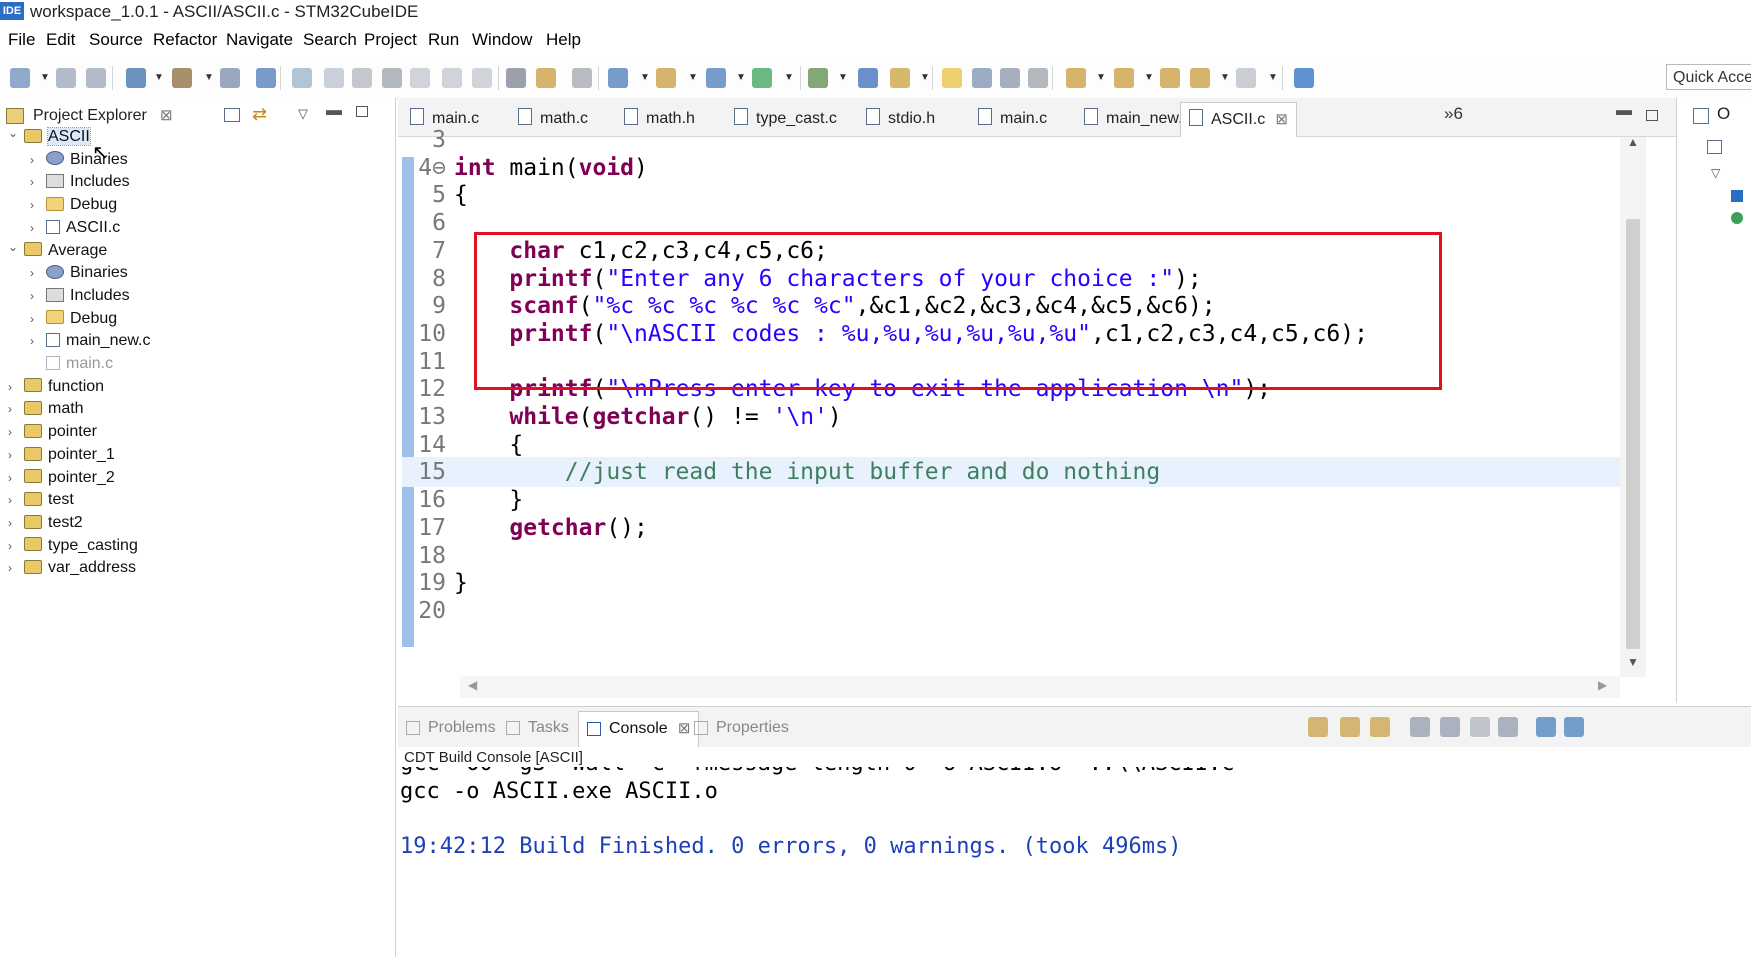 The height and width of the screenshot is (957, 1751). What do you see at coordinates (73, 318) in the screenshot?
I see `tree-item-debug: › Debug` at bounding box center [73, 318].